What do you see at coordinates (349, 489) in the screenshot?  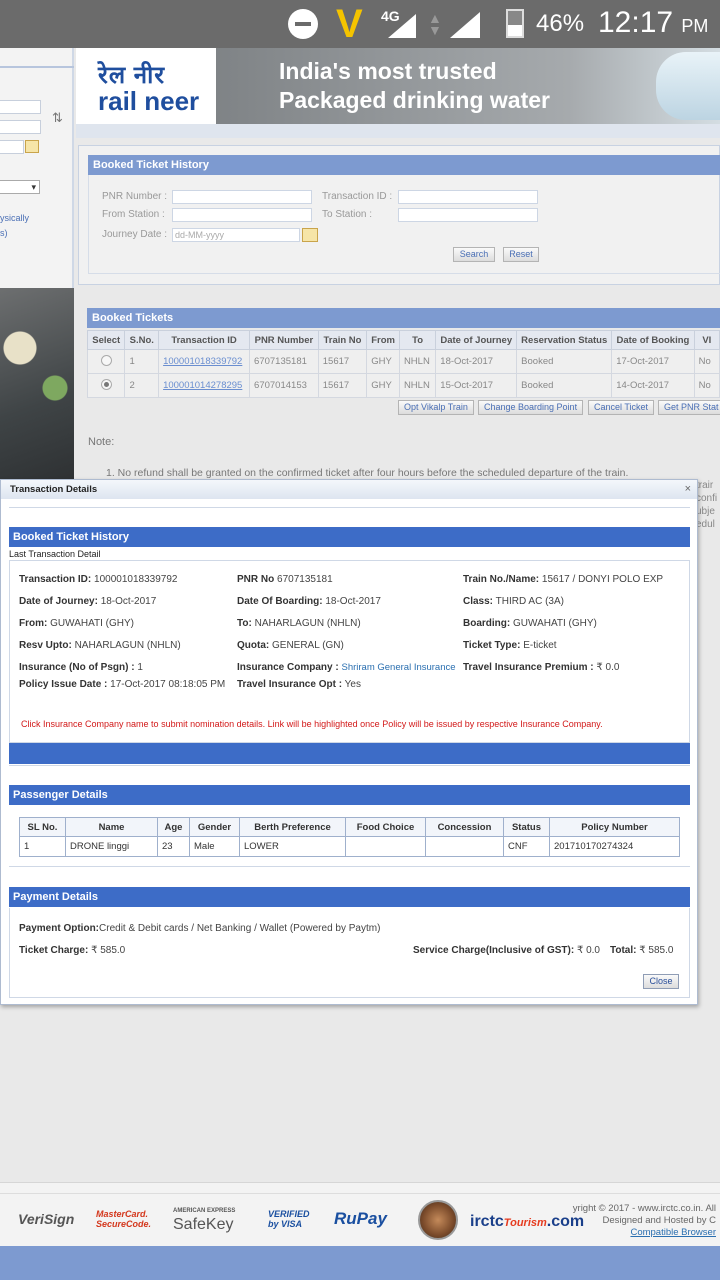 I see `dialog-title: Transaction Details` at bounding box center [349, 489].